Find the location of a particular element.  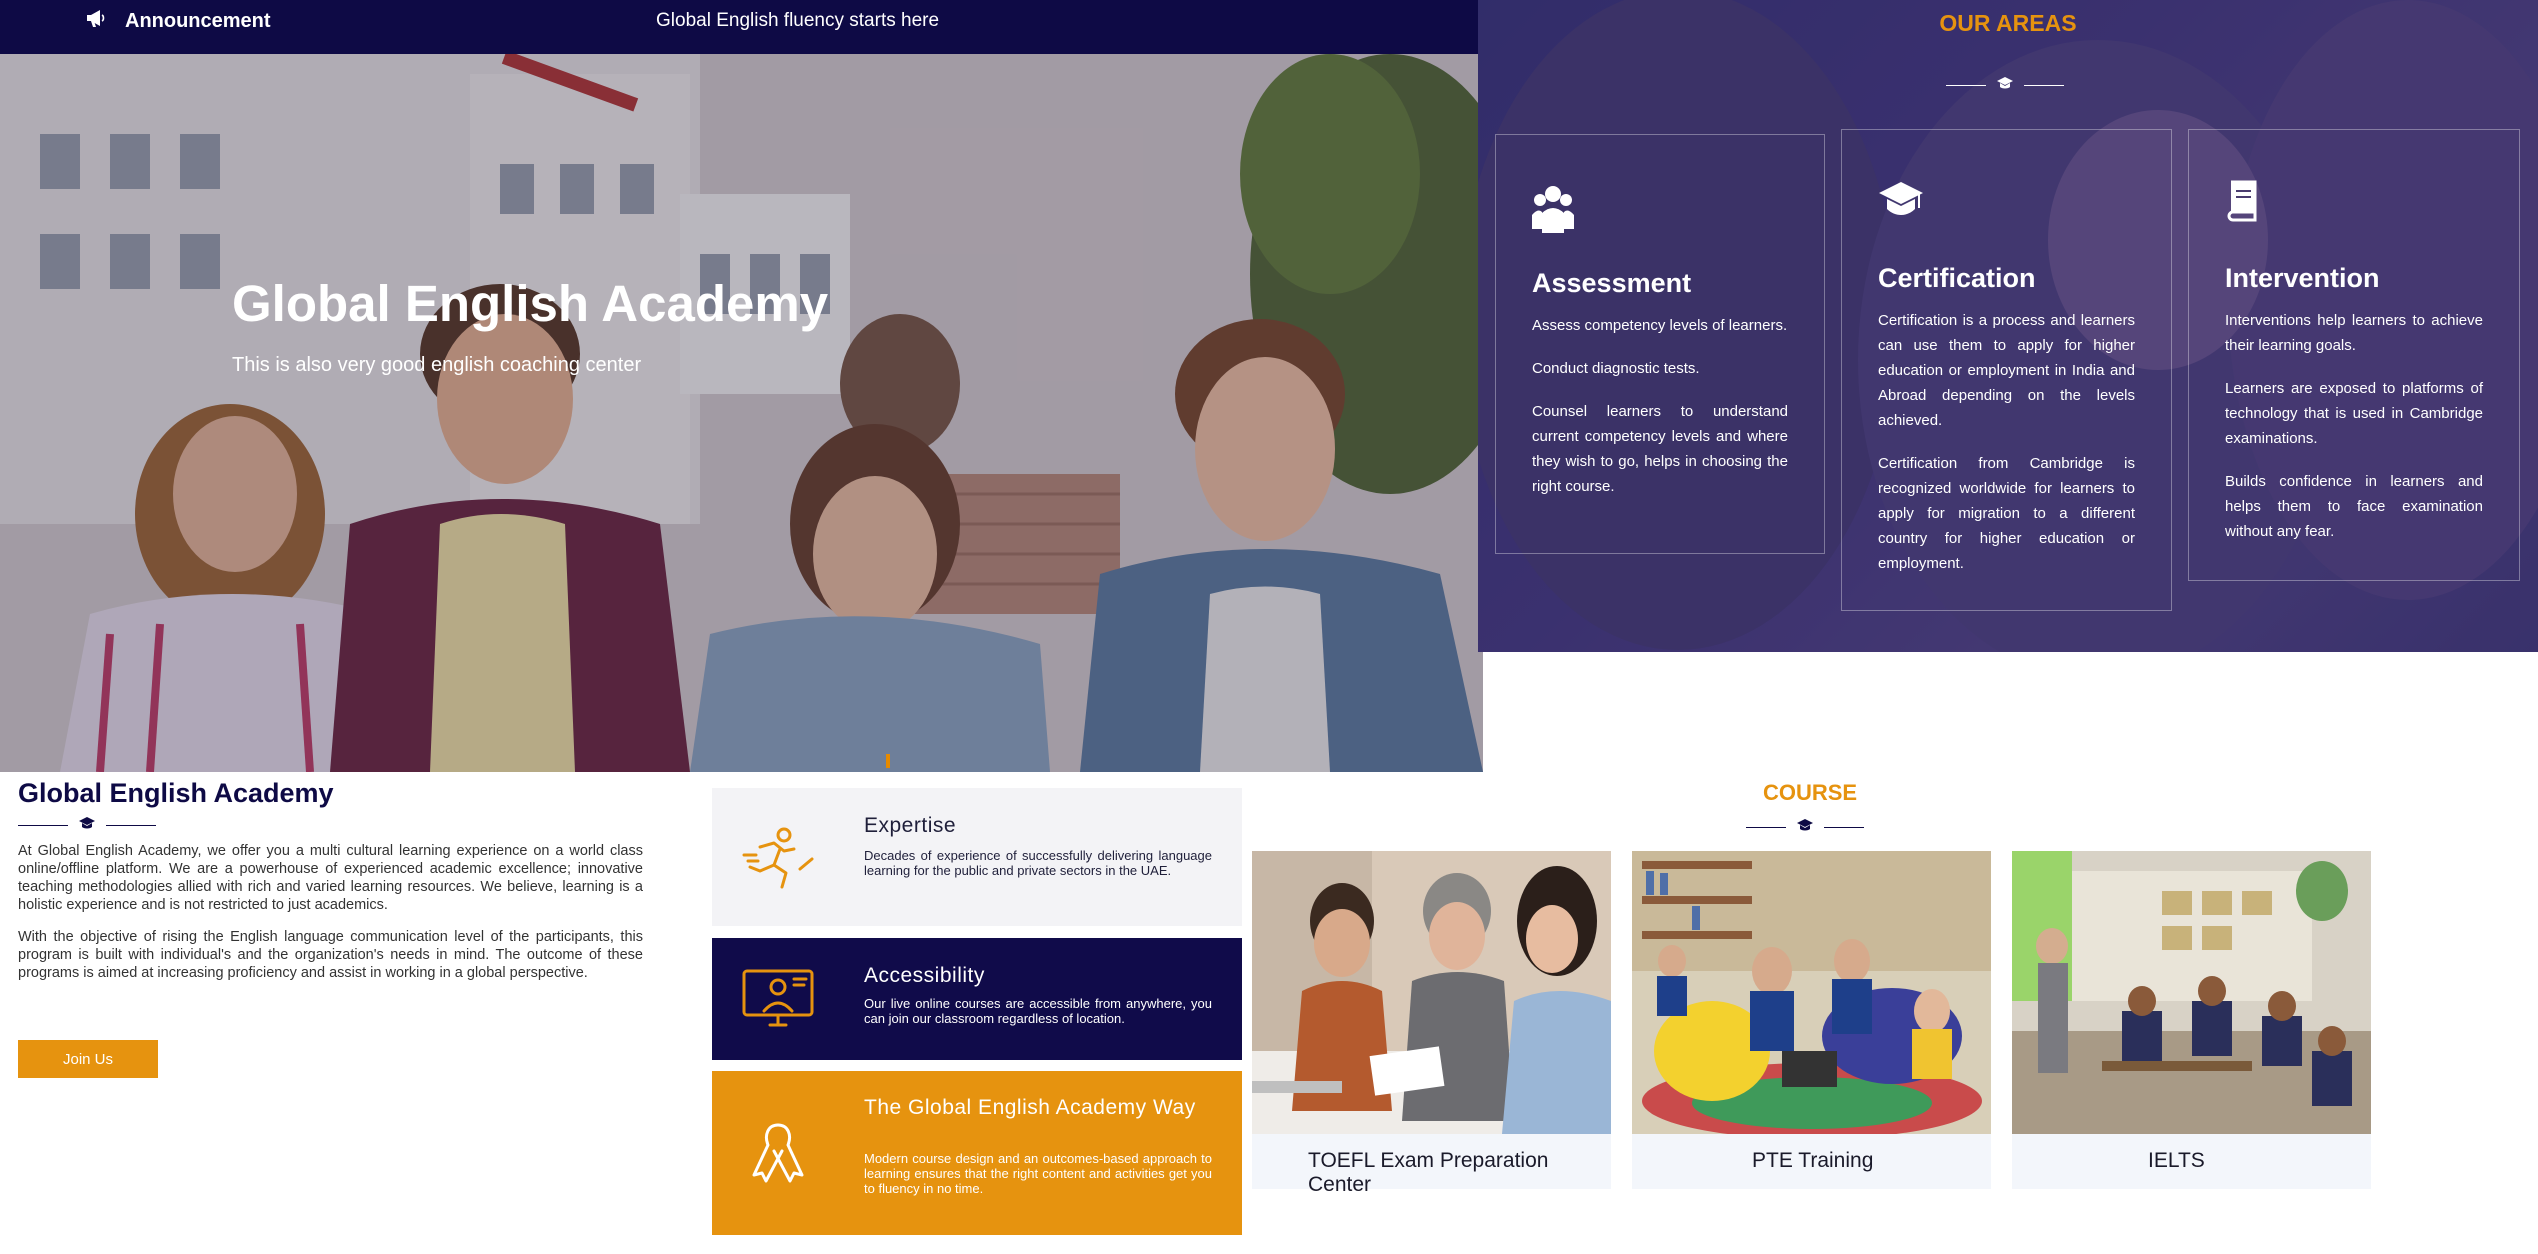

areas-divider is located at coordinates (2005, 85).